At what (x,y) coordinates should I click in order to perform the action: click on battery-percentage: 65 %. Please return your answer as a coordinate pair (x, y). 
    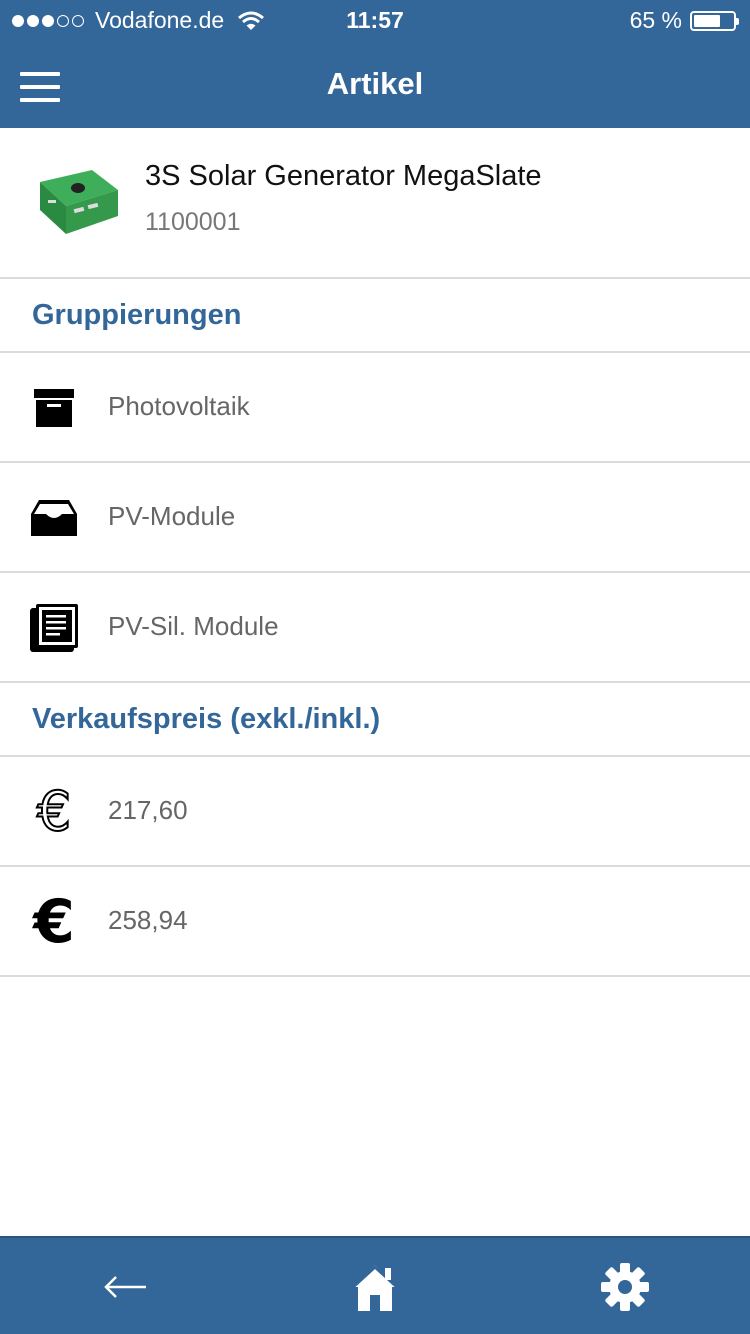
    Looking at the image, I should click on (655, 20).